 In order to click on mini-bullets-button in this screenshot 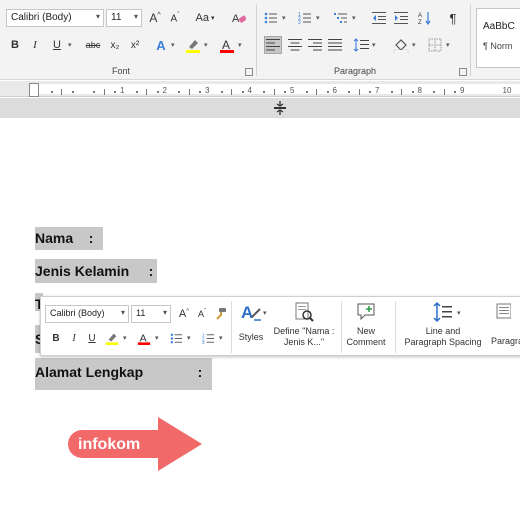, I will do `click(176, 338)`.